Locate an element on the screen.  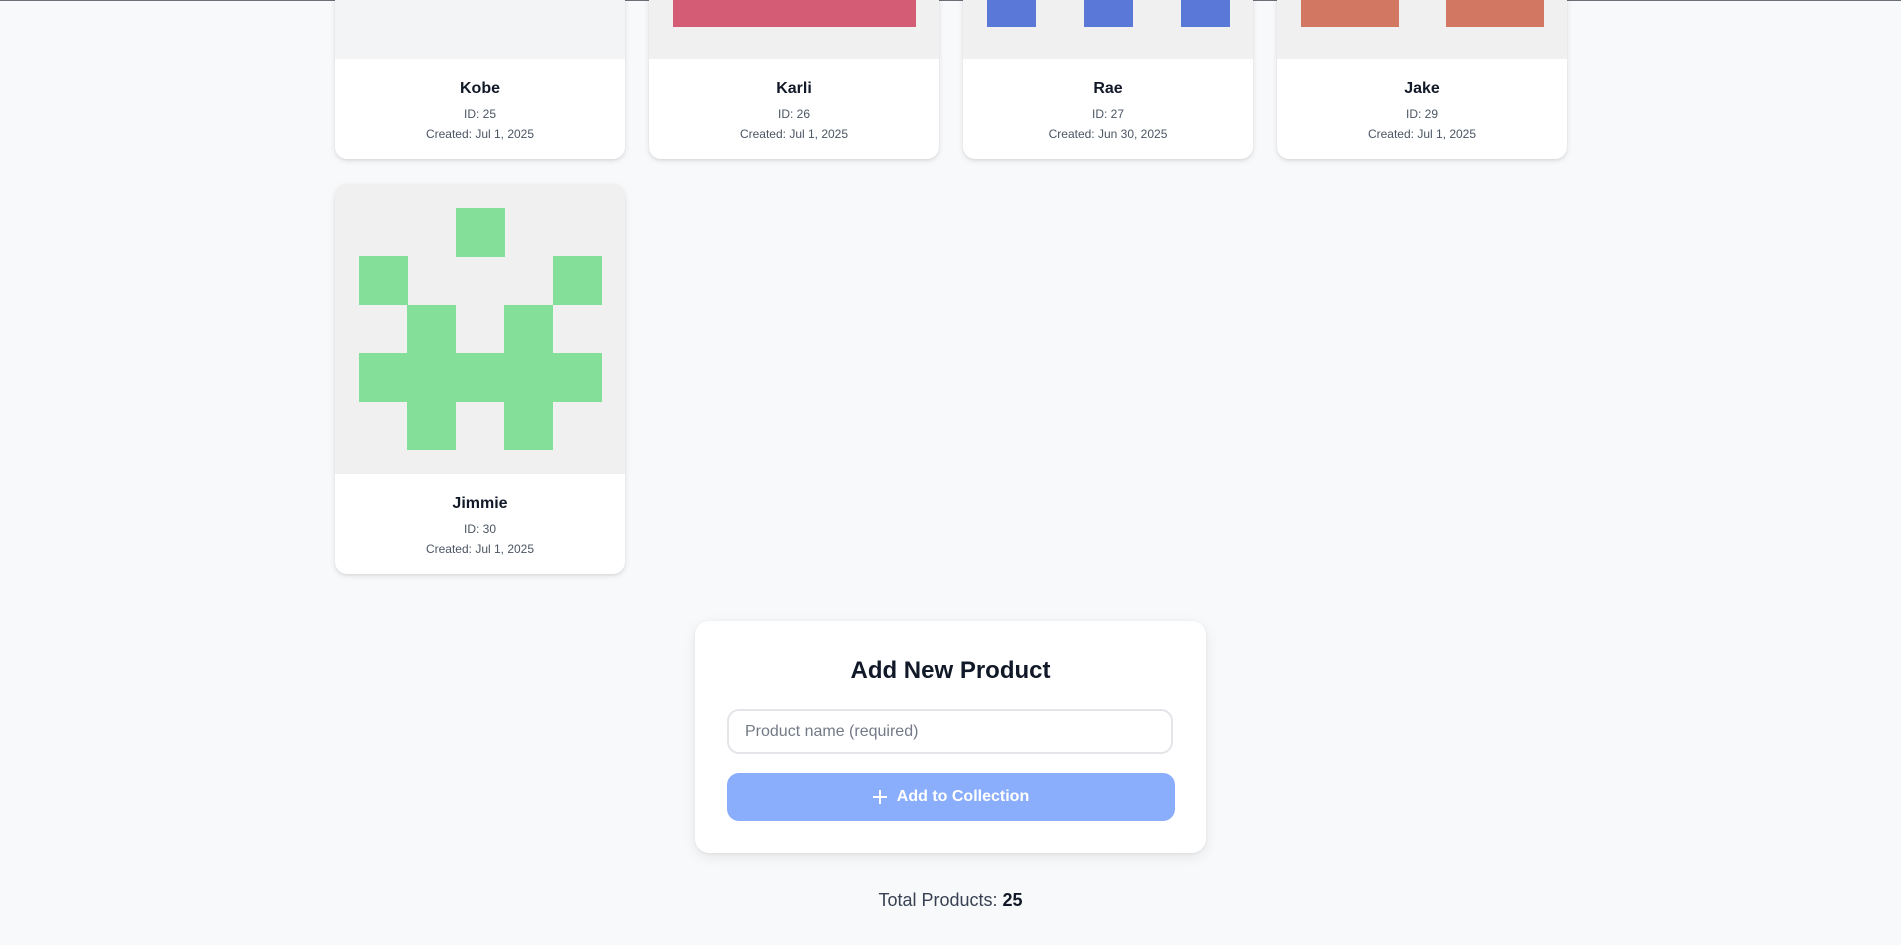
product-card: Kobe ID: 25 Created: Jul 1, 2025 is located at coordinates (480, 79).